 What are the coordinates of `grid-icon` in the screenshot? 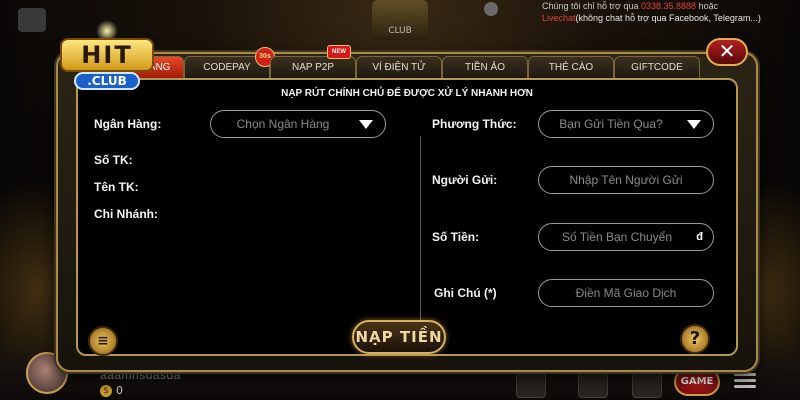 It's located at (593, 383).